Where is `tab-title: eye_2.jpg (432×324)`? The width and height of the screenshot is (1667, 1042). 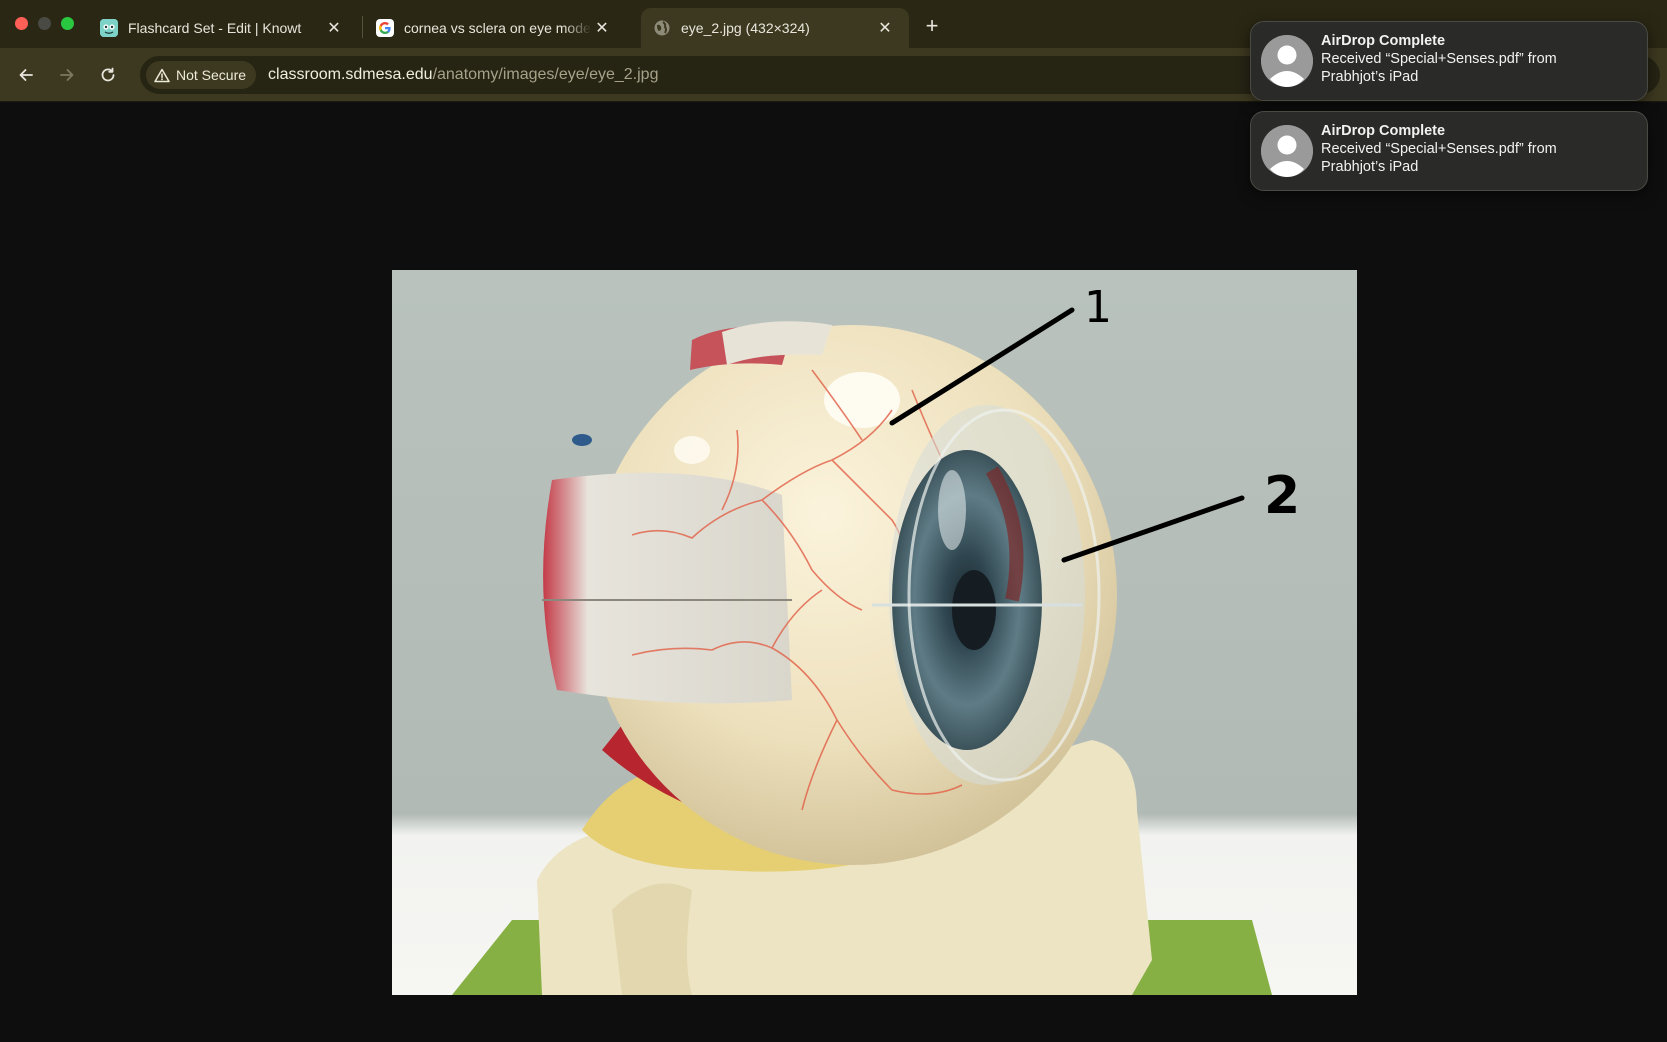 tab-title: eye_2.jpg (432×324) is located at coordinates (745, 28).